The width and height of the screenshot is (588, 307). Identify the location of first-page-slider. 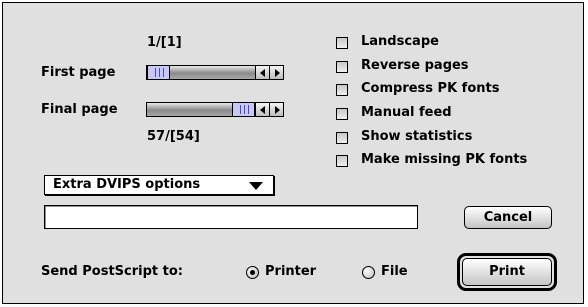
(215, 72).